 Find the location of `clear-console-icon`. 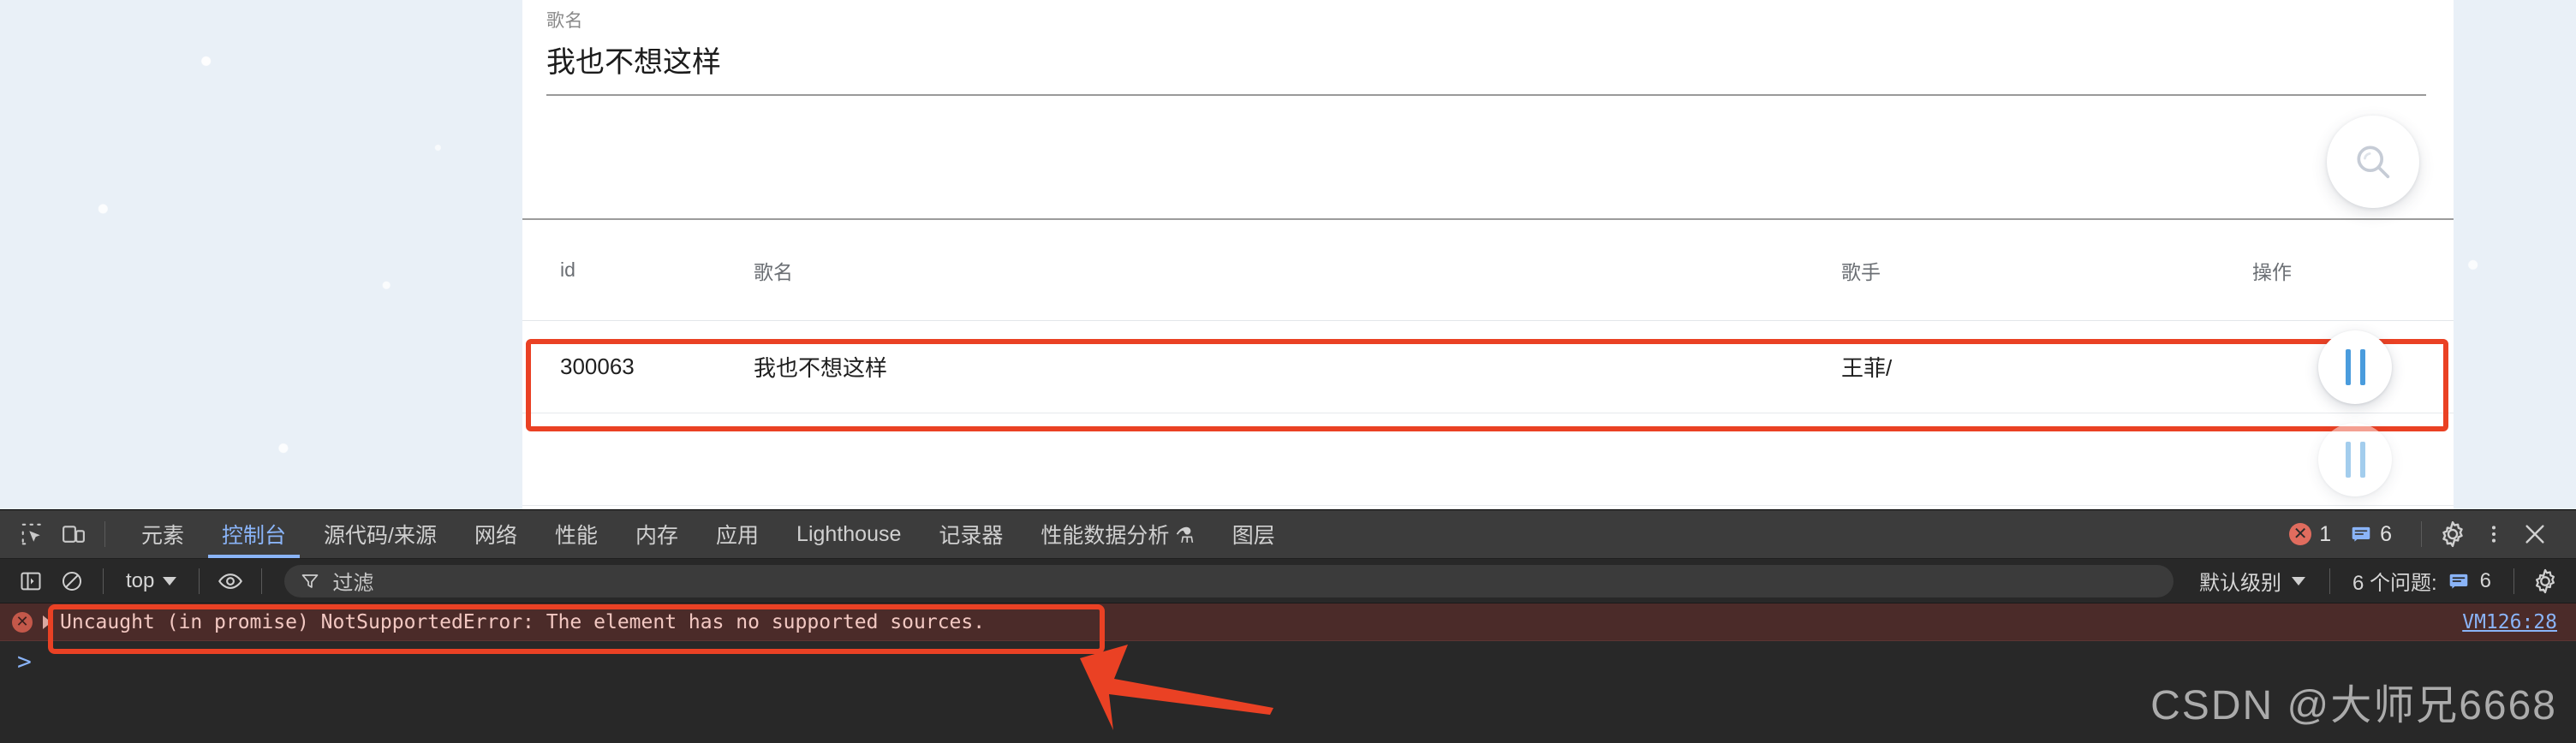

clear-console-icon is located at coordinates (72, 581).